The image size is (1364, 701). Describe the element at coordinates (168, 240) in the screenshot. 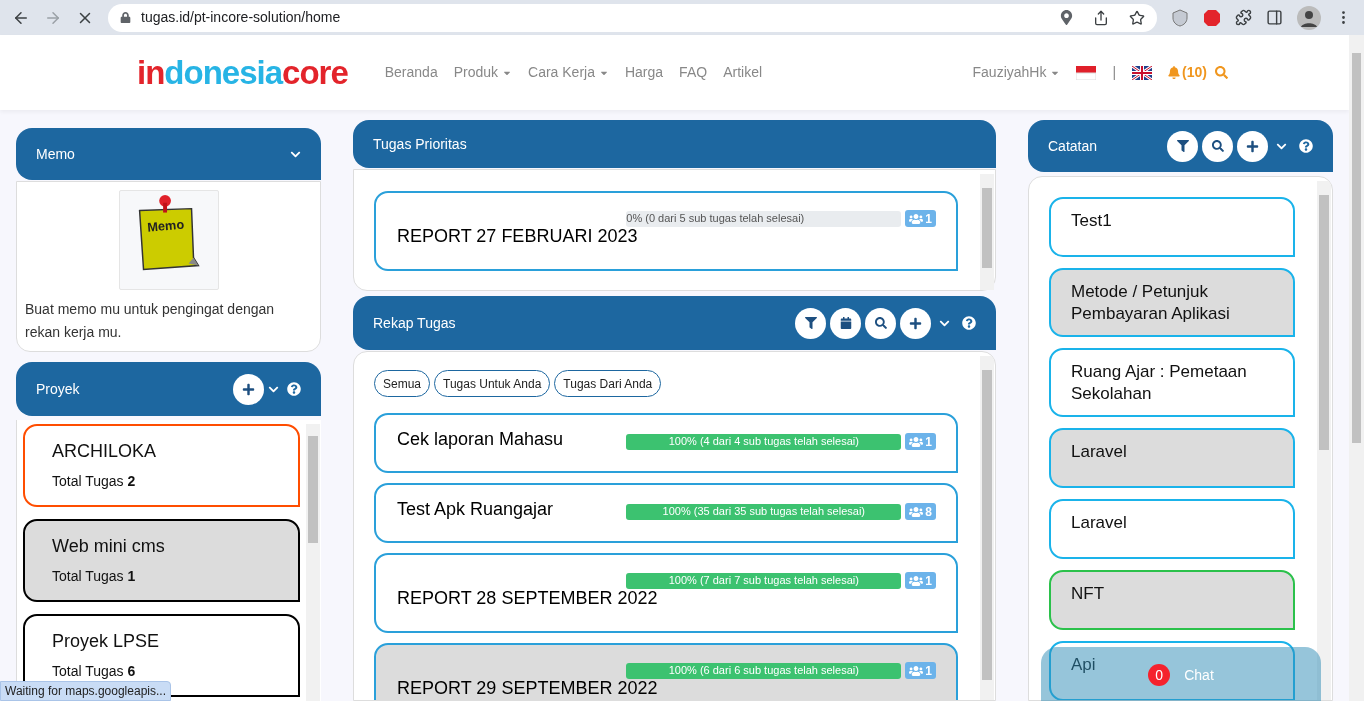

I see `memo-note-drawing: Memo` at that location.